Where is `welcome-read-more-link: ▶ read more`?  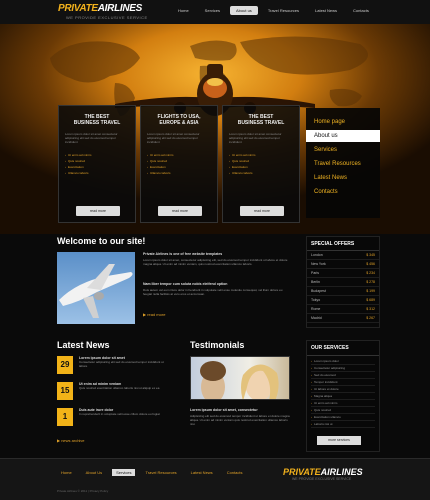 welcome-read-more-link: ▶ read more is located at coordinates (217, 314).